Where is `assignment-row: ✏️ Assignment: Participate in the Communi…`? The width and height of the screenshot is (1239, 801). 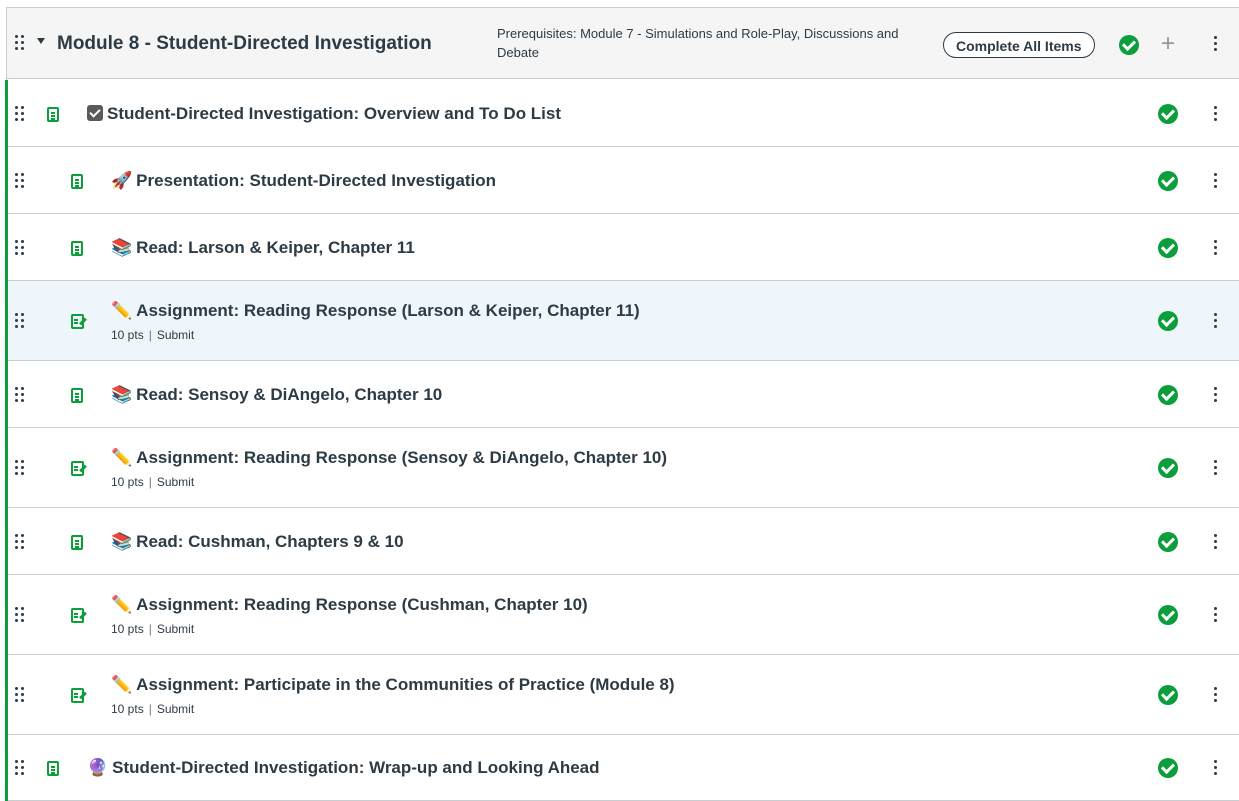 assignment-row: ✏️ Assignment: Participate in the Communi… is located at coordinates (622, 695).